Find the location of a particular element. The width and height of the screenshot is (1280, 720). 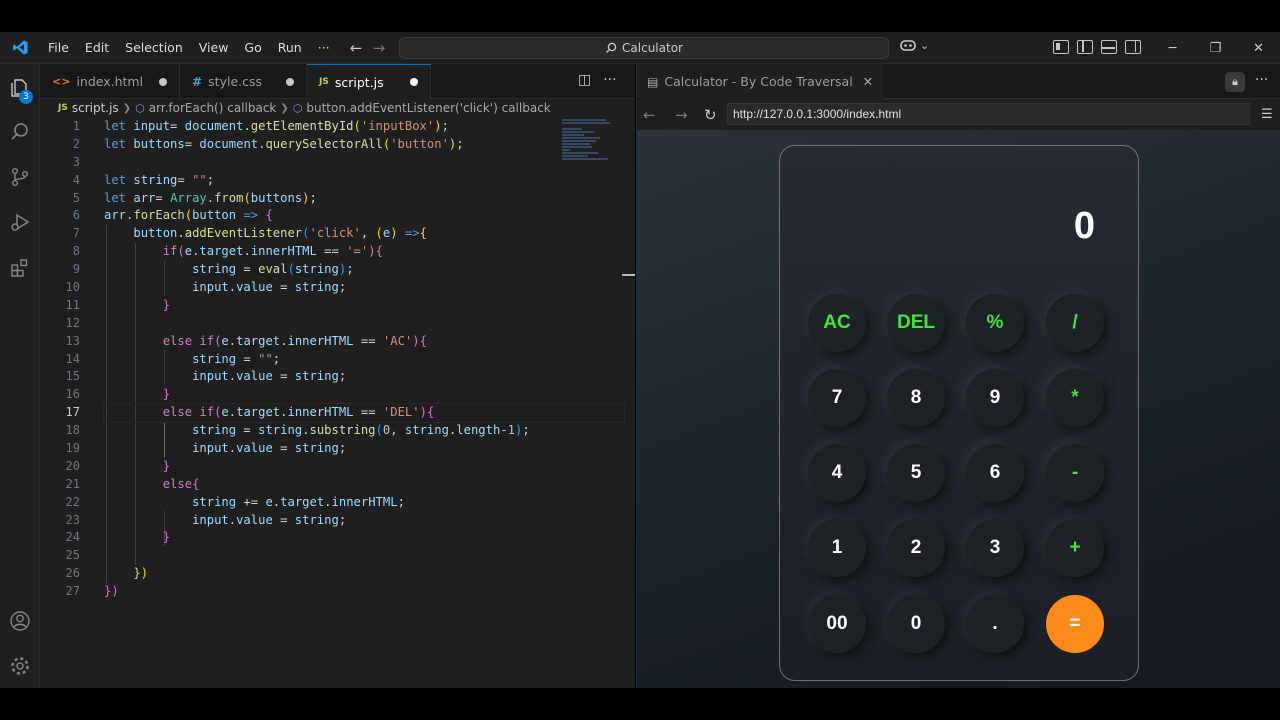

url-input: http://127.0.0.1:3000/index.html is located at coordinates (988, 114).